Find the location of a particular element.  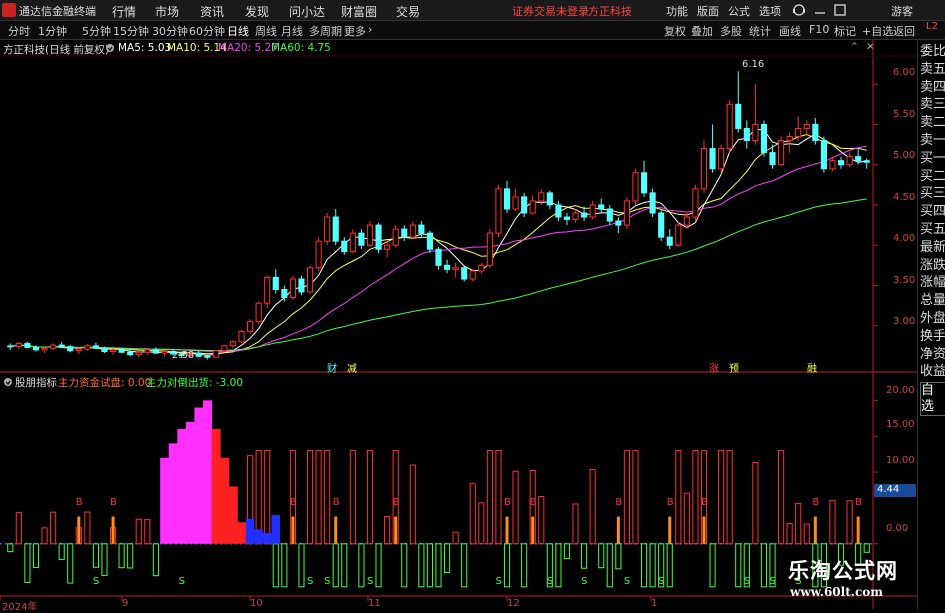

indicator-axis-label: 15.00 is located at coordinates (900, 424).